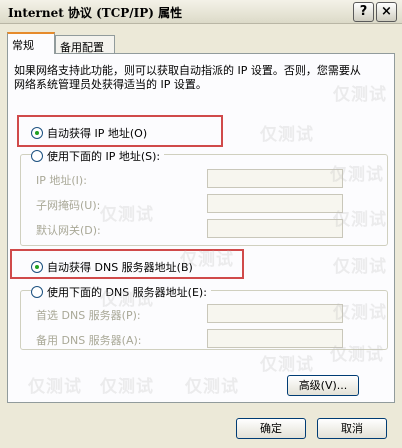  I want to click on tab-label: 常规, so click(23, 45).